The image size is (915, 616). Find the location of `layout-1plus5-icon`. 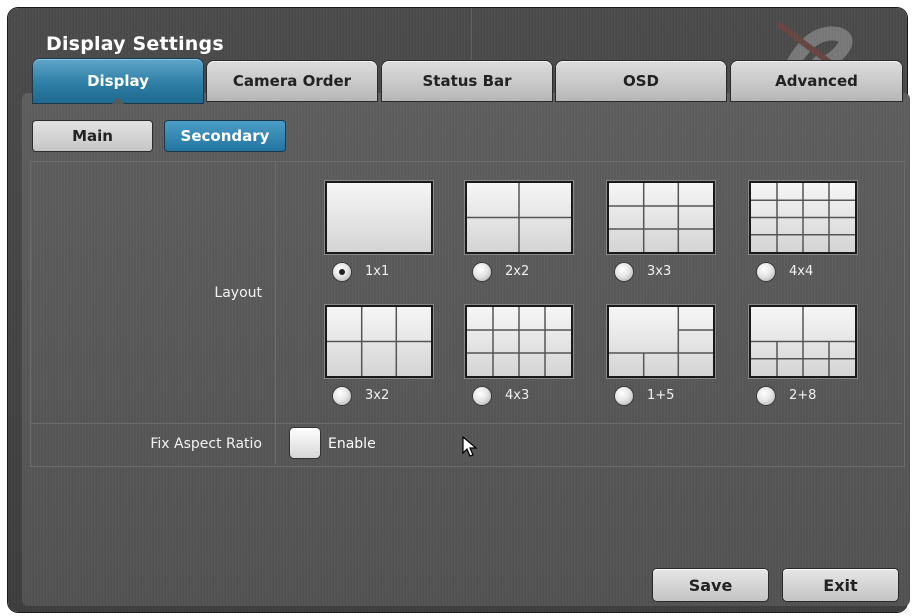

layout-1plus5-icon is located at coordinates (661, 341).